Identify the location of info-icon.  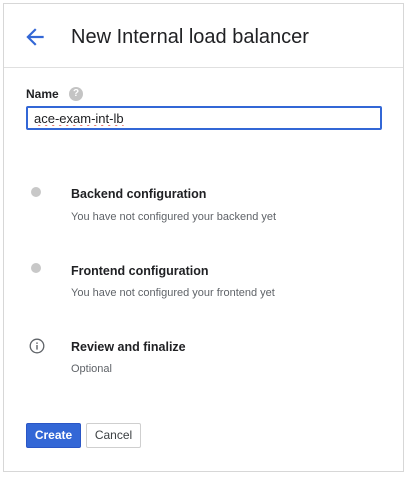
(37, 346).